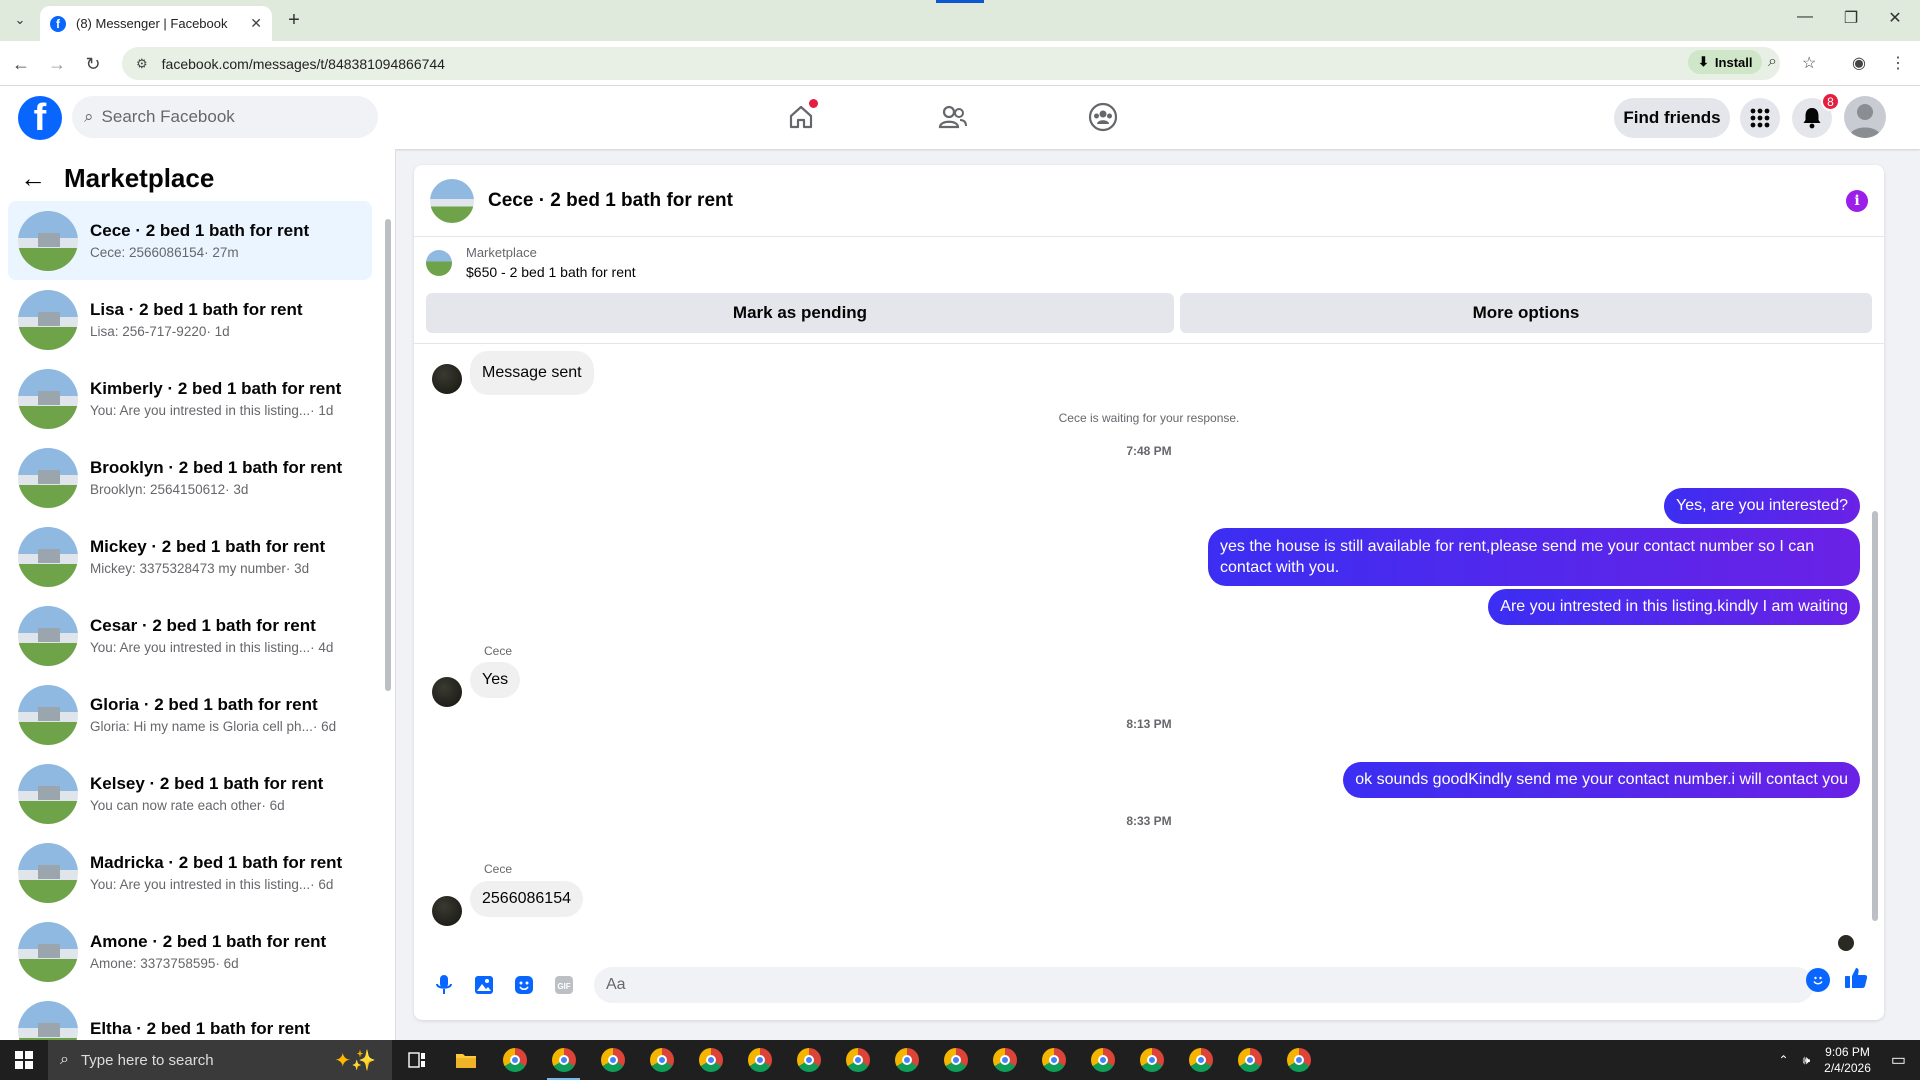  I want to click on search-icon: ⌕, so click(64, 1059).